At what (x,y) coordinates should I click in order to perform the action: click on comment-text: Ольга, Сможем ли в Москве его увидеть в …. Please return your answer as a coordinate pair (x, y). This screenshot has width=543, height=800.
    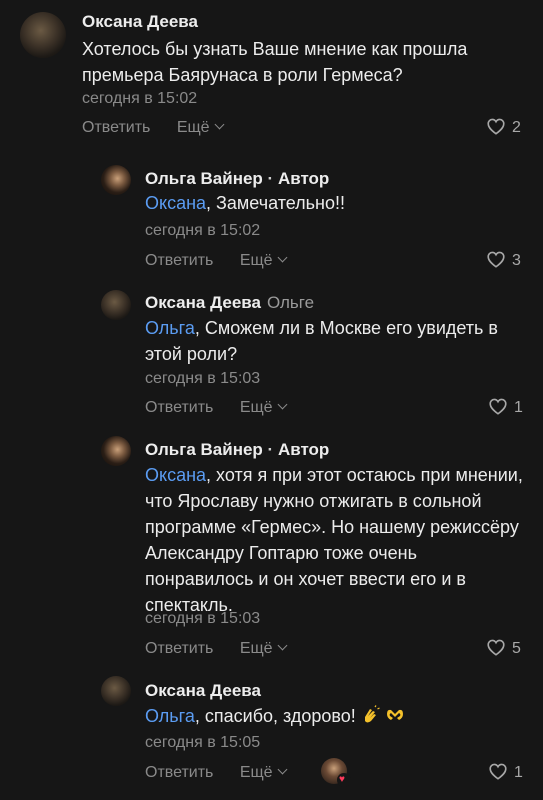
    Looking at the image, I should click on (321, 341).